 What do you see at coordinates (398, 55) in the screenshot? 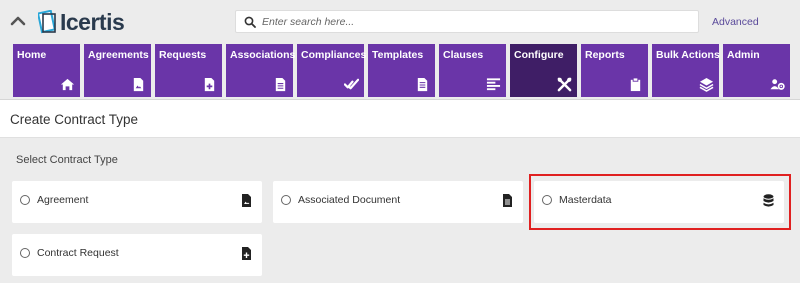
I see `nav-label: Templates` at bounding box center [398, 55].